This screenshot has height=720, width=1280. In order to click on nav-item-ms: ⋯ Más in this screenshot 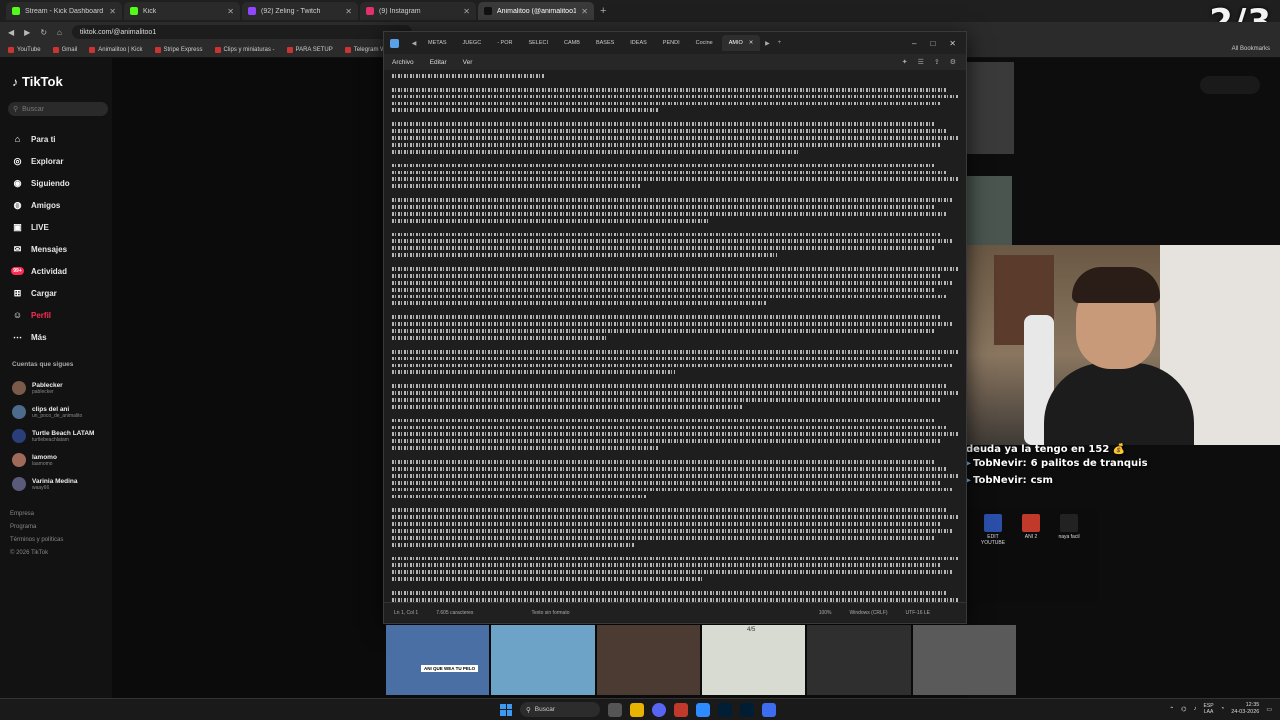, I will do `click(60, 337)`.